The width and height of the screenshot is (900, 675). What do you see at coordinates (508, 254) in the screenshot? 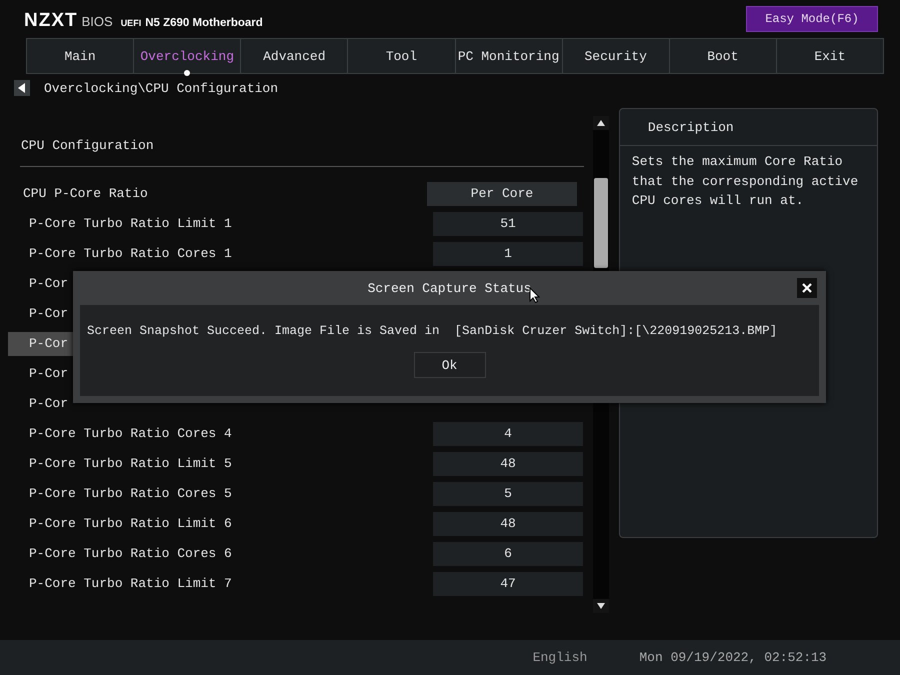
I see `value-field: 1` at bounding box center [508, 254].